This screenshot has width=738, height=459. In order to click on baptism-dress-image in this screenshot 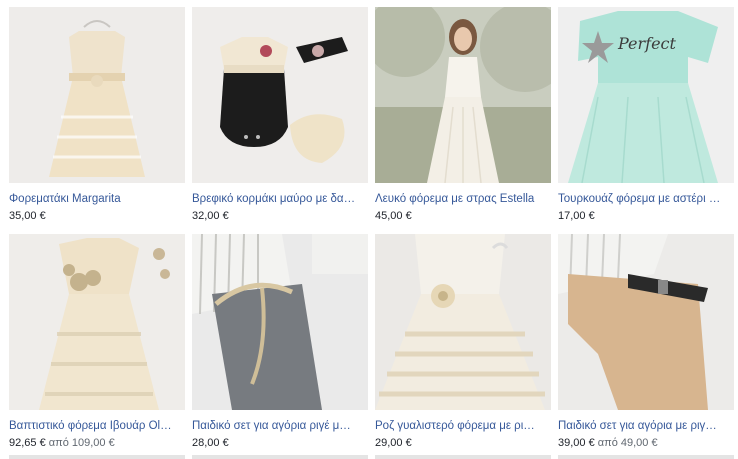, I will do `click(97, 322)`.